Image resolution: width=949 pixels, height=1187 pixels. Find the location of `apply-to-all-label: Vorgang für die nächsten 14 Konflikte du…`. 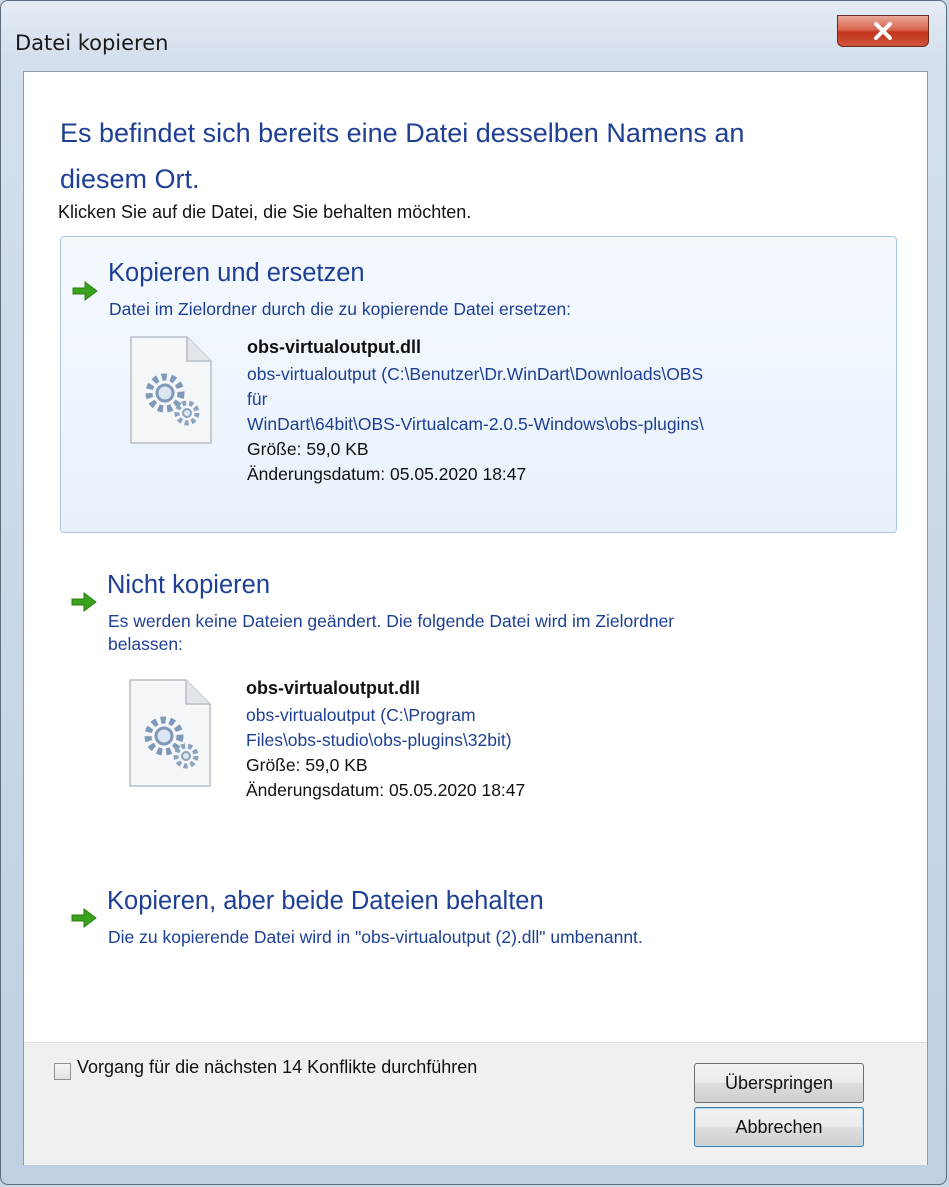

apply-to-all-label: Vorgang für die nächsten 14 Konflikte du… is located at coordinates (277, 1067).